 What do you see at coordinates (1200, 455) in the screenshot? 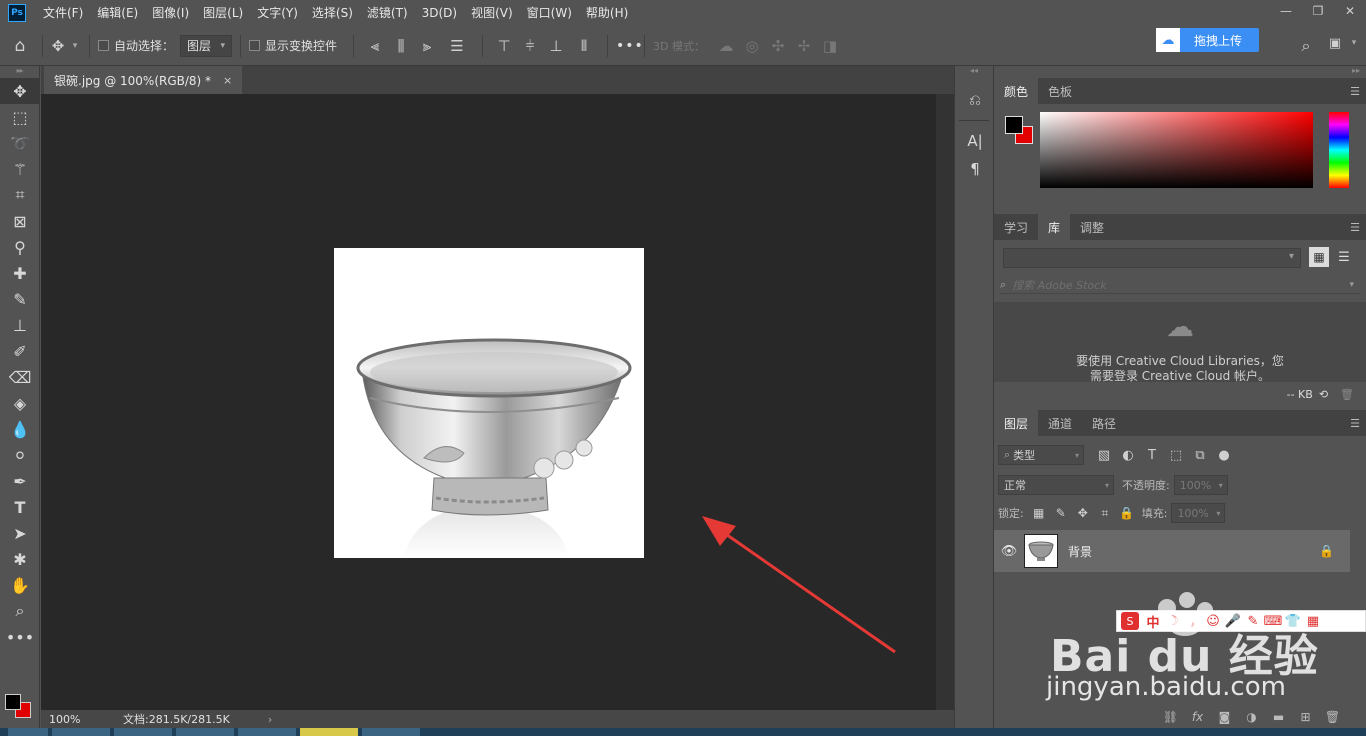
I see `smart-object-filter-icon: ⧉` at bounding box center [1200, 455].